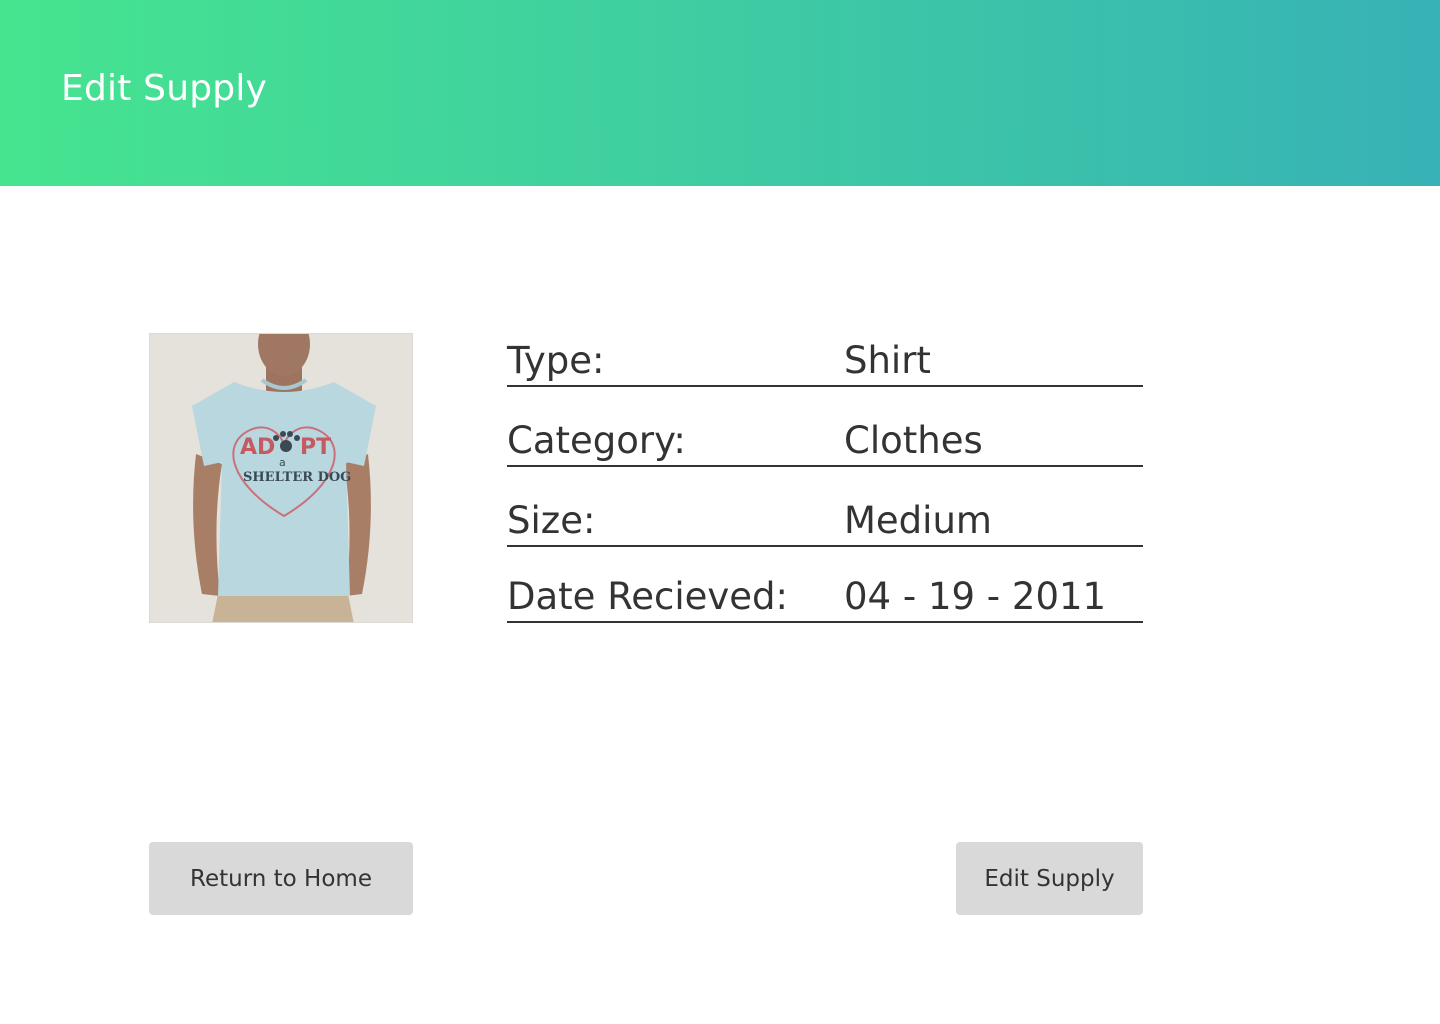 This screenshot has width=1440, height=1024. Describe the element at coordinates (281, 878) in the screenshot. I see `return-to-home-button: Return to Home` at that location.